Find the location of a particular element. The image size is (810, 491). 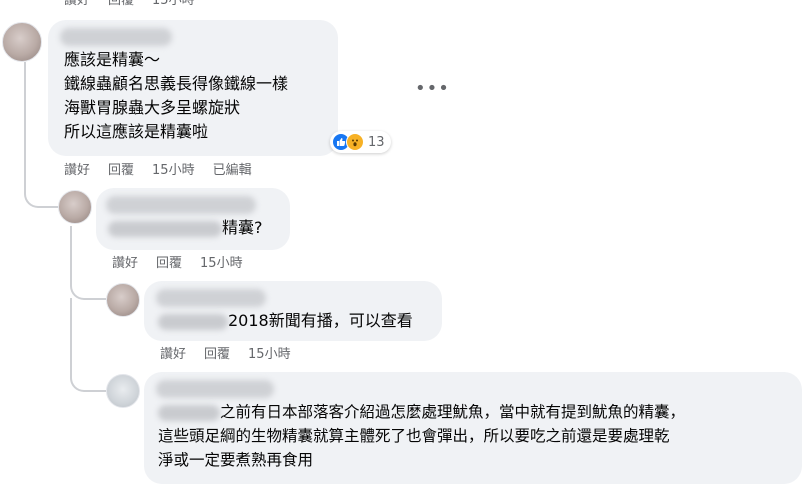

more-options-icon: ••• is located at coordinates (432, 88).